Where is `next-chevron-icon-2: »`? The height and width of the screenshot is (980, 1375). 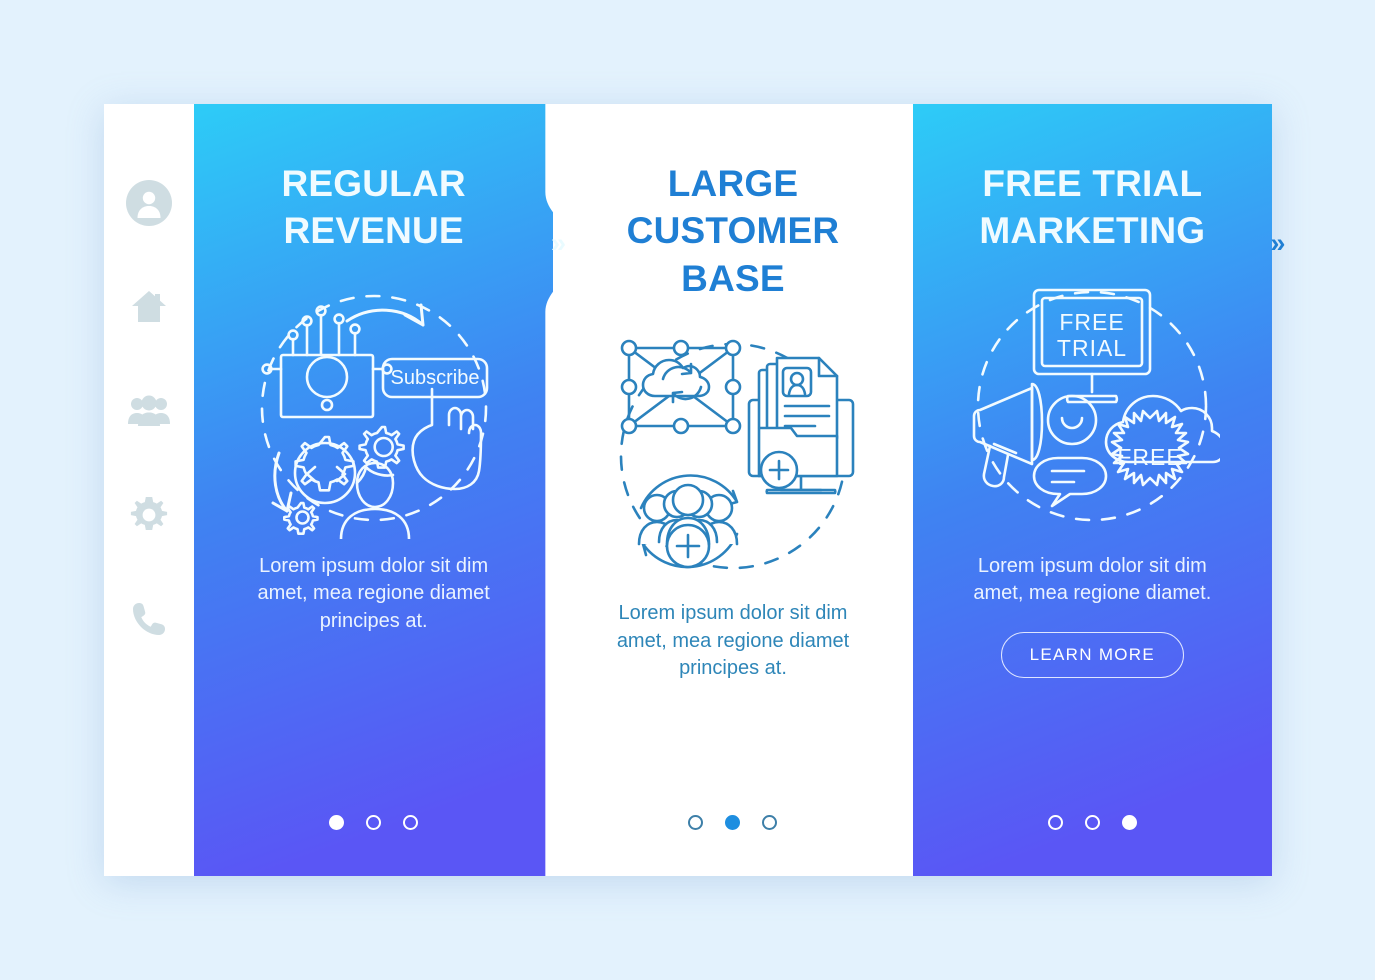
next-chevron-icon-2: » is located at coordinates (1276, 243).